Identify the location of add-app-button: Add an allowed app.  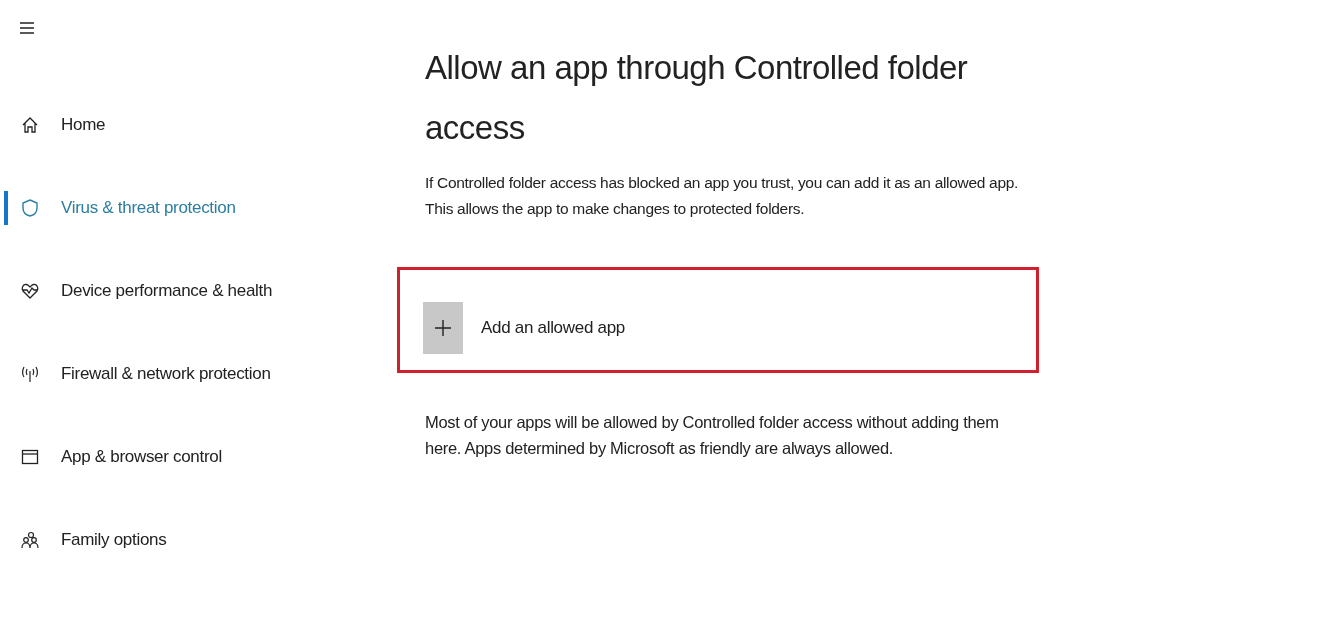
(524, 328).